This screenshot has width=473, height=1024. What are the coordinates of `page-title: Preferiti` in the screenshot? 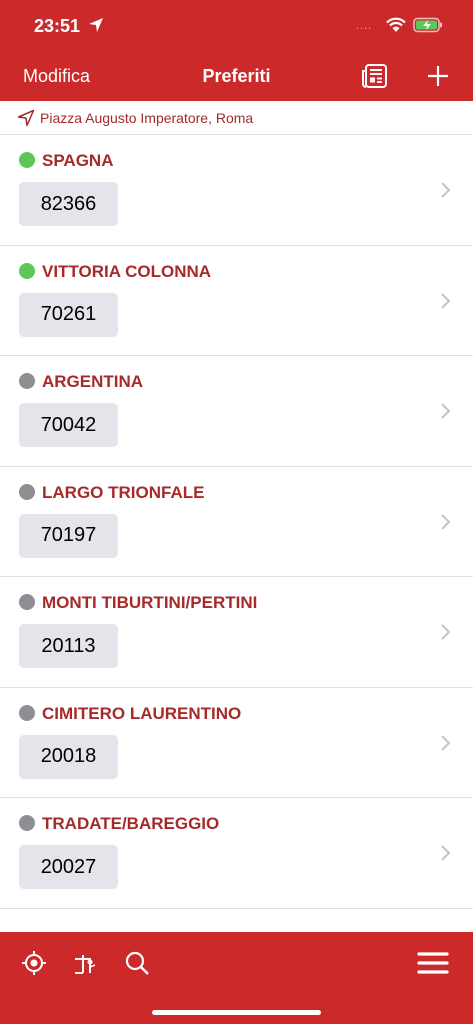 It's located at (236, 76).